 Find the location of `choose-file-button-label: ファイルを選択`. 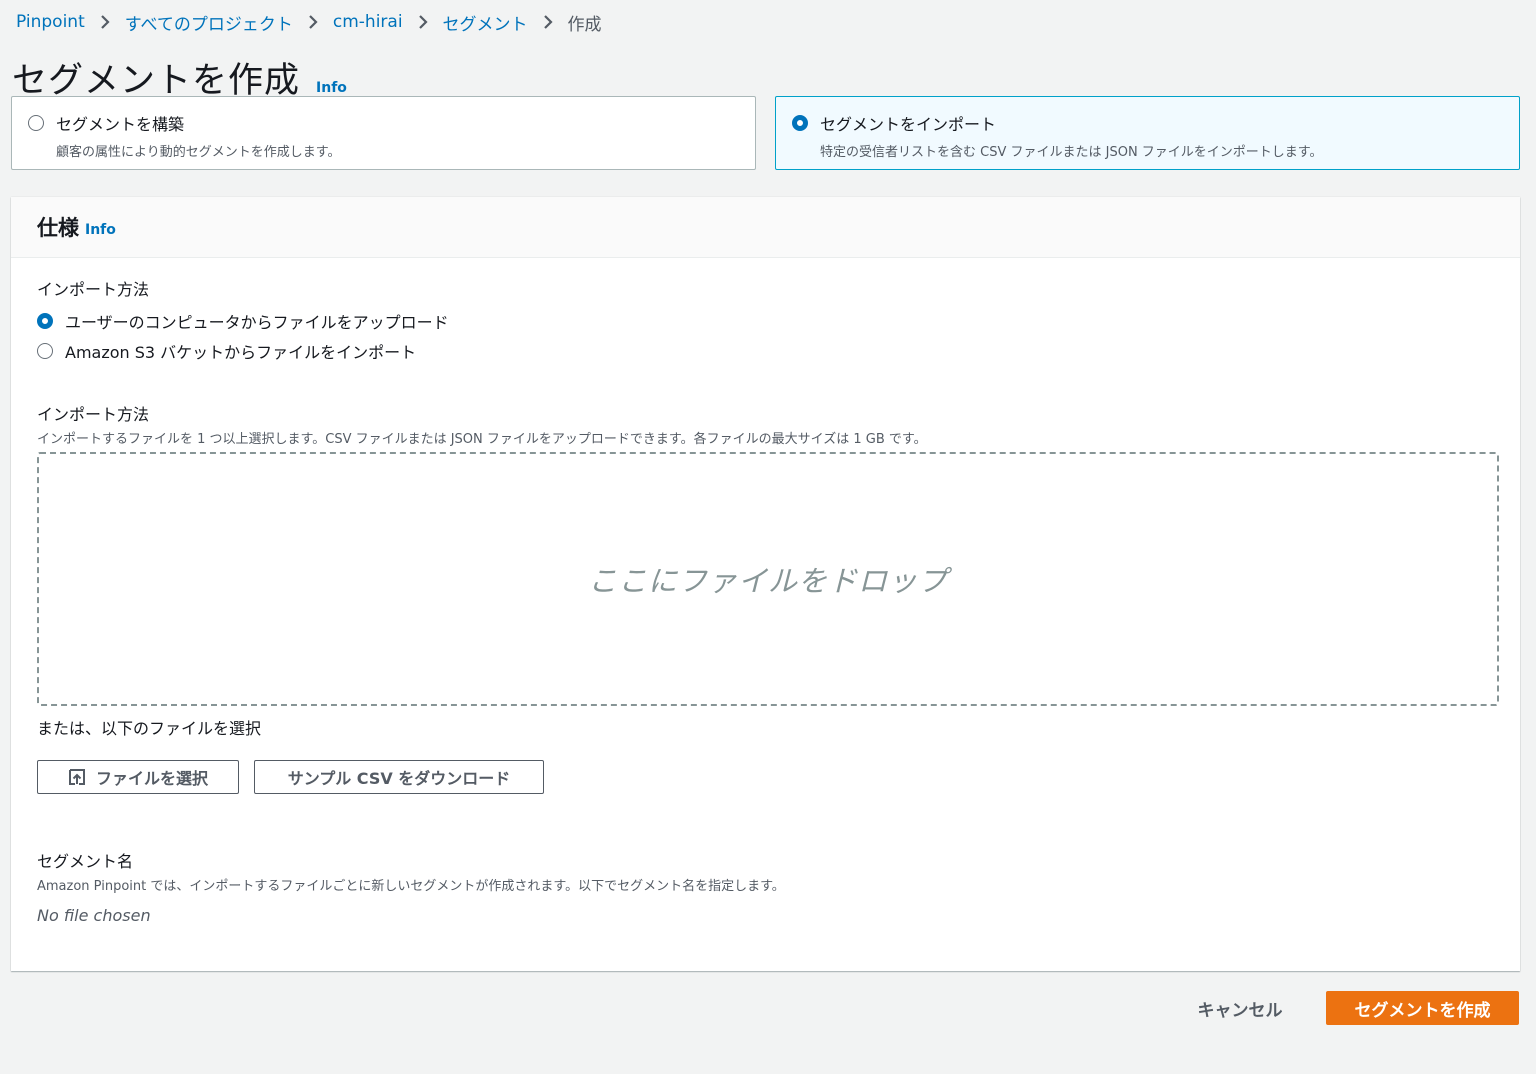

choose-file-button-label: ファイルを選択 is located at coordinates (151, 778).